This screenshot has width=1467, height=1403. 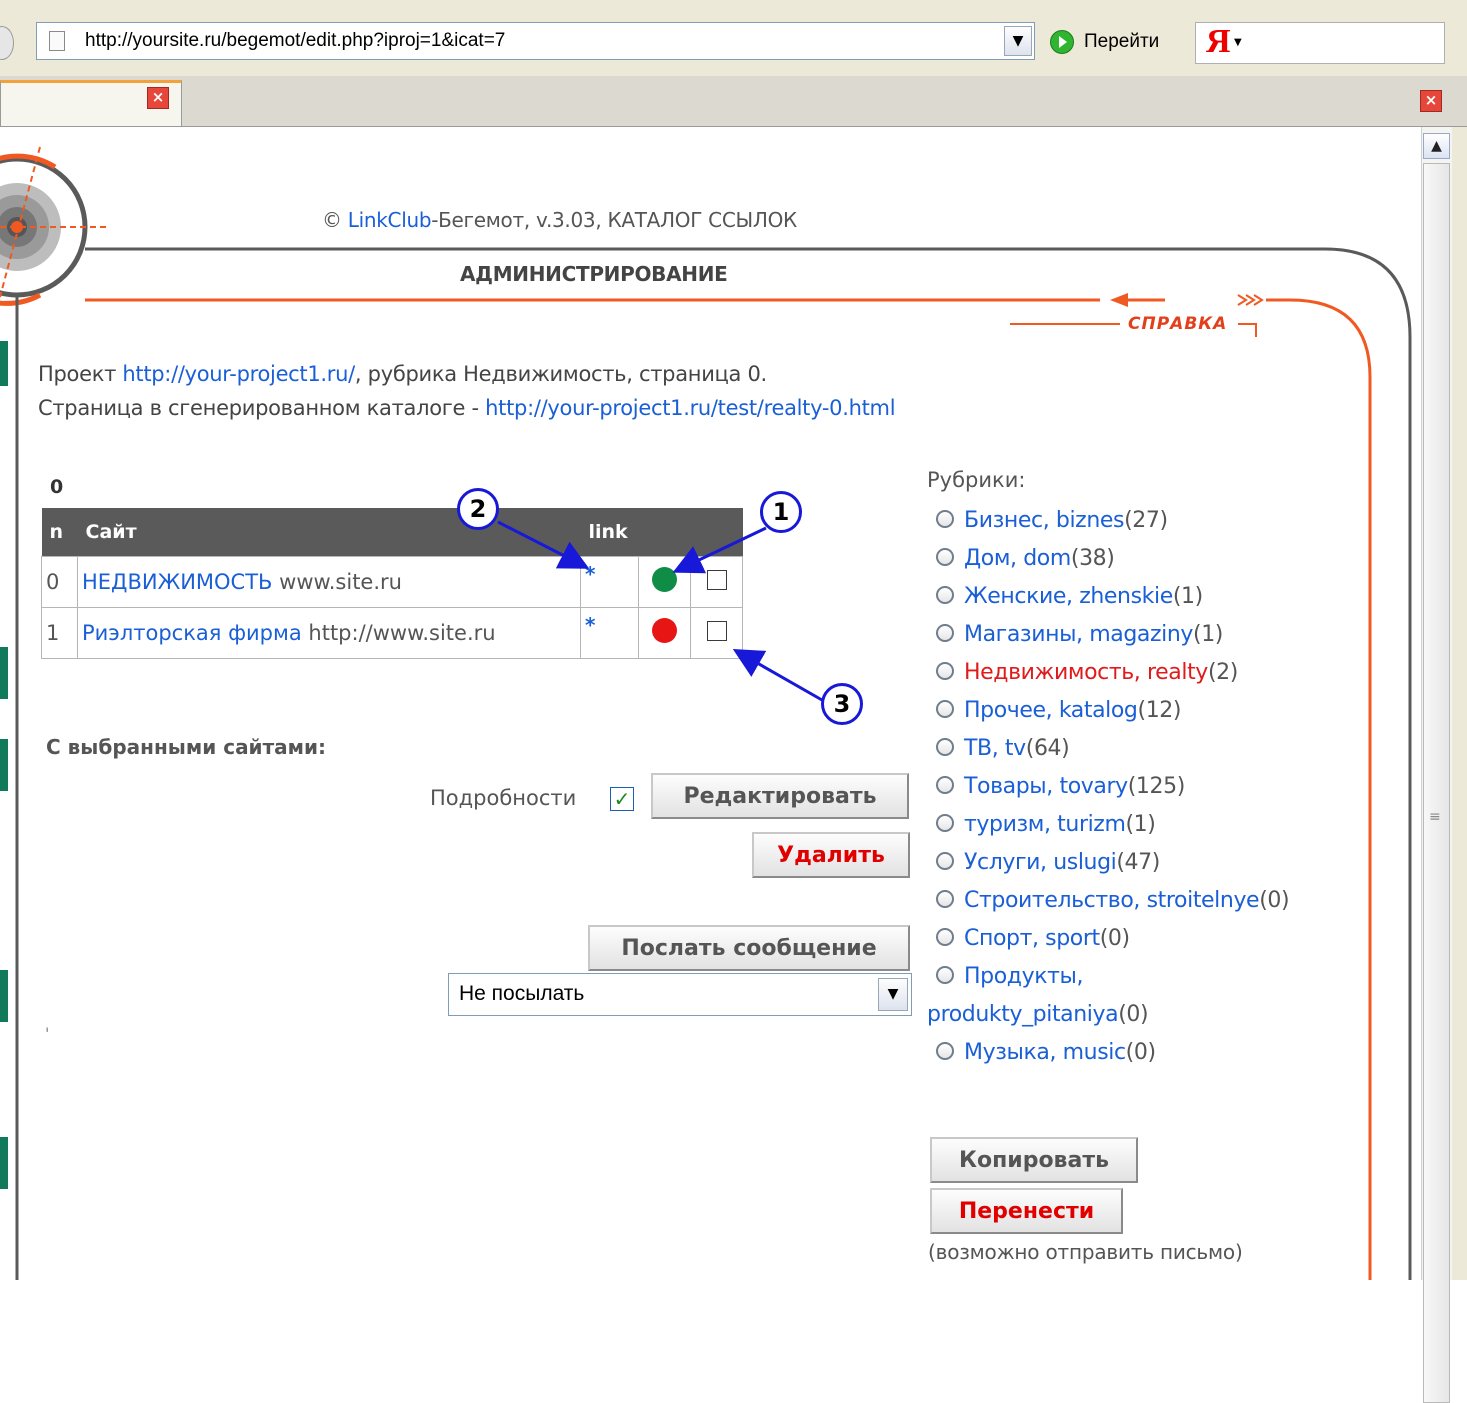 I want to click on stray-mark: ', so click(x=47, y=1033).